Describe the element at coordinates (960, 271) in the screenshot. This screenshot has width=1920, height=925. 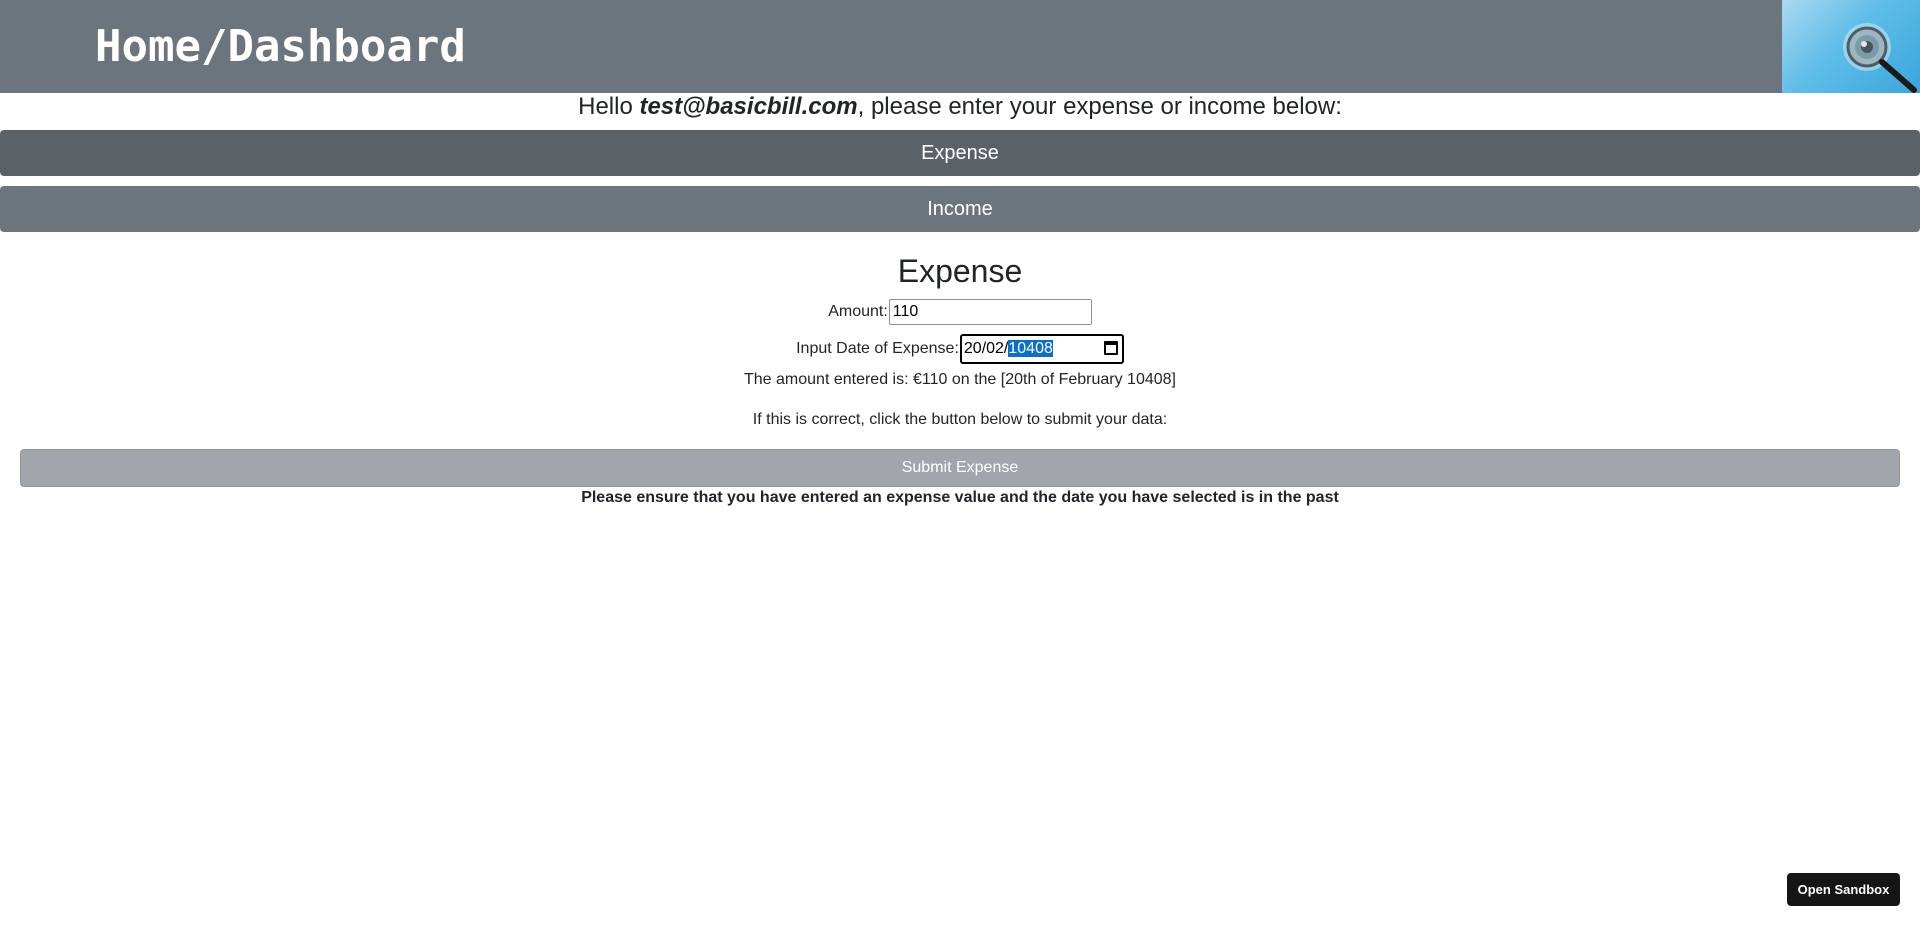
I see `section-title: Expense` at that location.